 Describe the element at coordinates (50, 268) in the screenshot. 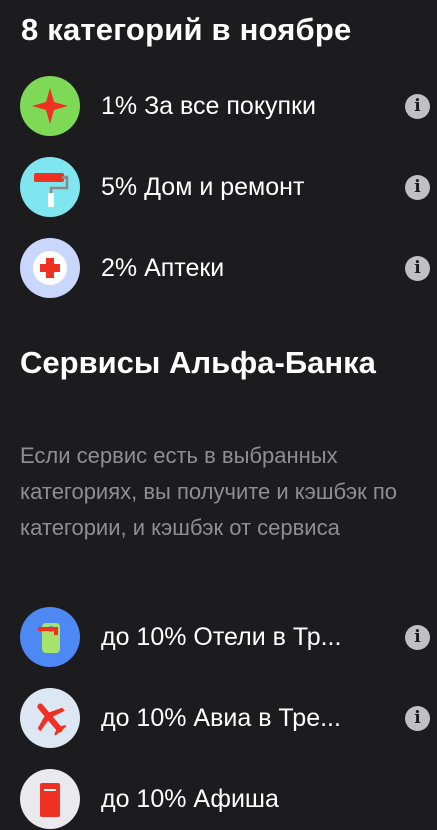

I see `pharmacy-cross-icon` at that location.